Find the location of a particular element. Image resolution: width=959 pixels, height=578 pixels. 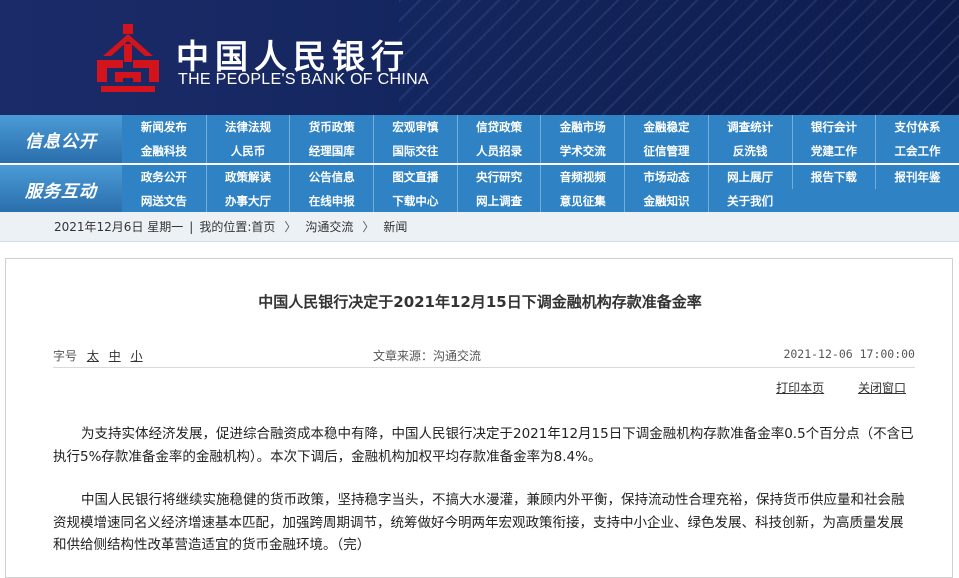

nav-item: 网上展厅 is located at coordinates (749, 177).